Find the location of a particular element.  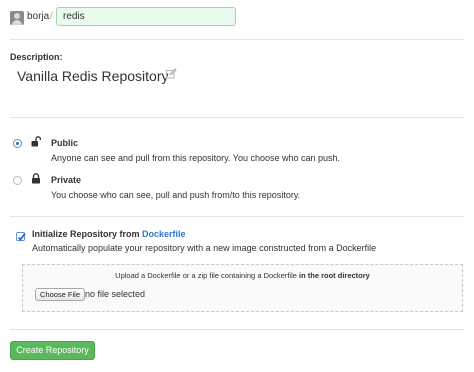

description-value: Vanilla Redis Repository is located at coordinates (93, 76).